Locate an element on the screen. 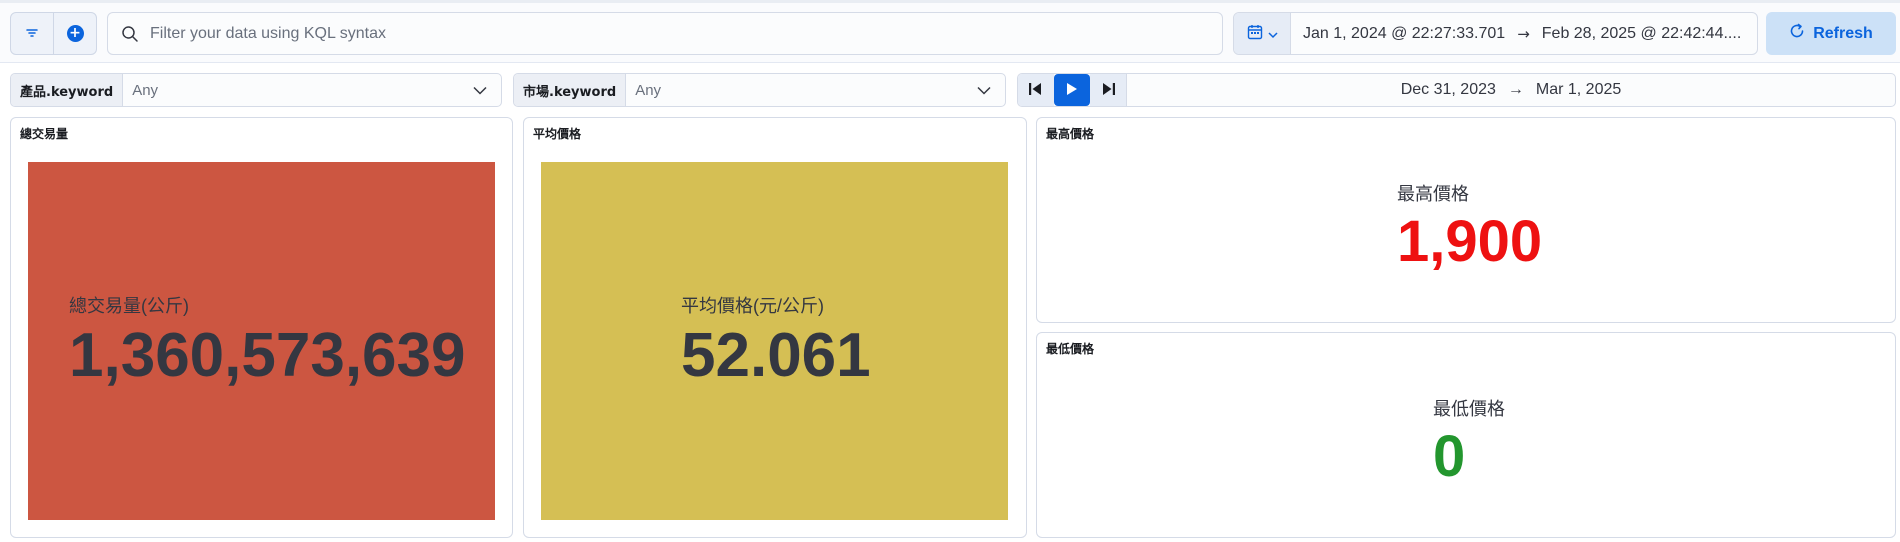 The image size is (1900, 542). next-button is located at coordinates (1108, 90).